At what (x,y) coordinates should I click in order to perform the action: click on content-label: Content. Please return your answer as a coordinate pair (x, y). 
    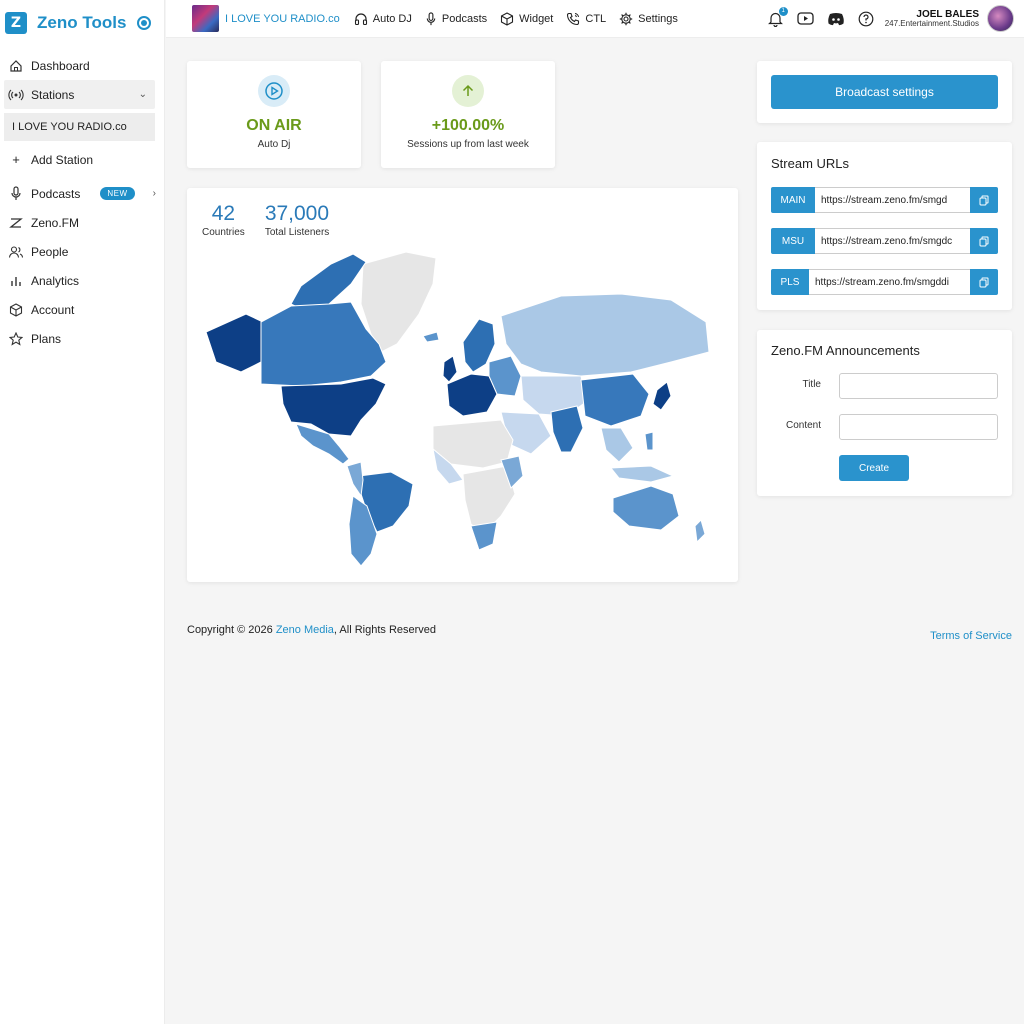
    Looking at the image, I should click on (803, 425).